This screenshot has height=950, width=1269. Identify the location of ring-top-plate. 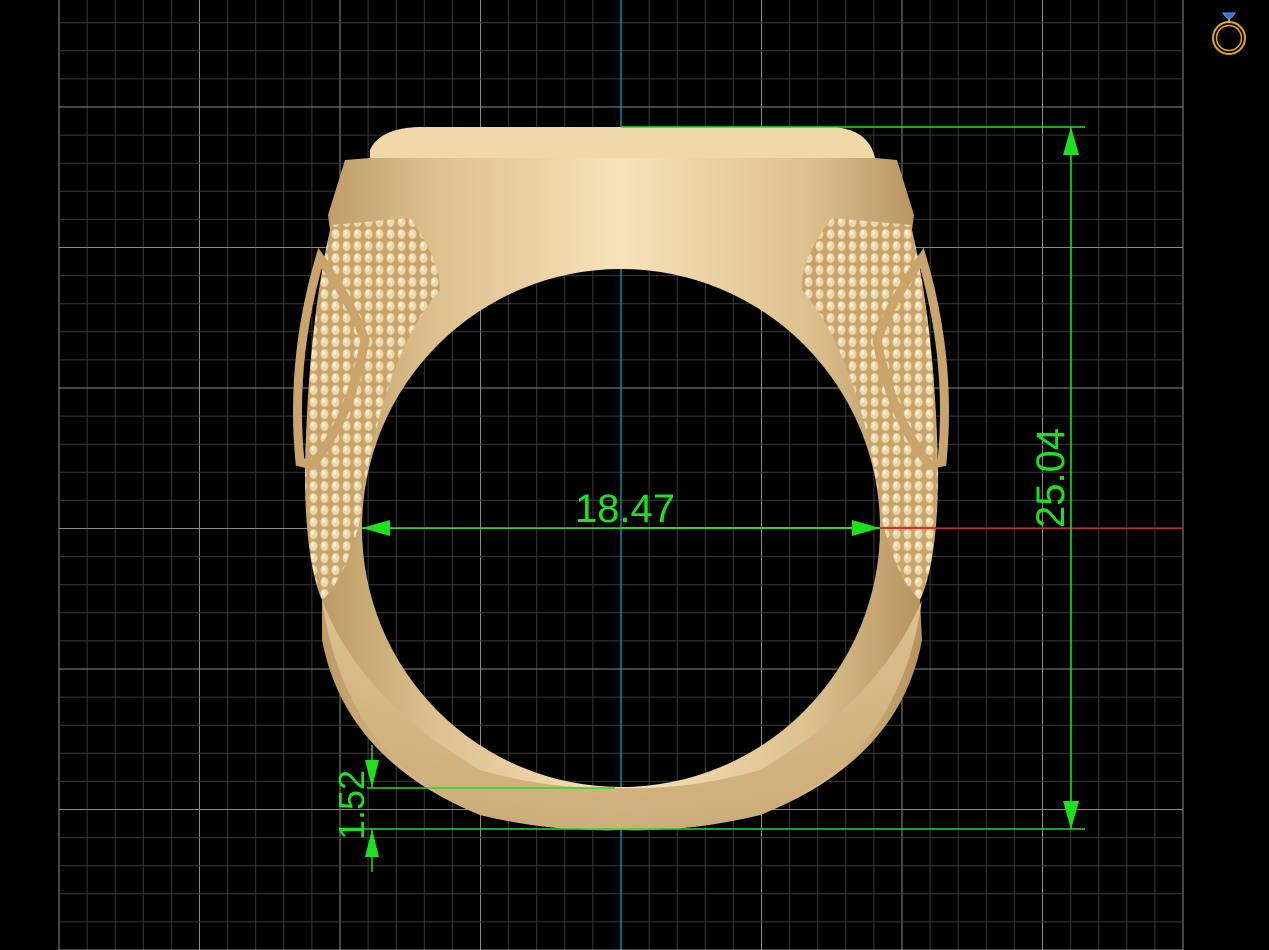
(622, 142).